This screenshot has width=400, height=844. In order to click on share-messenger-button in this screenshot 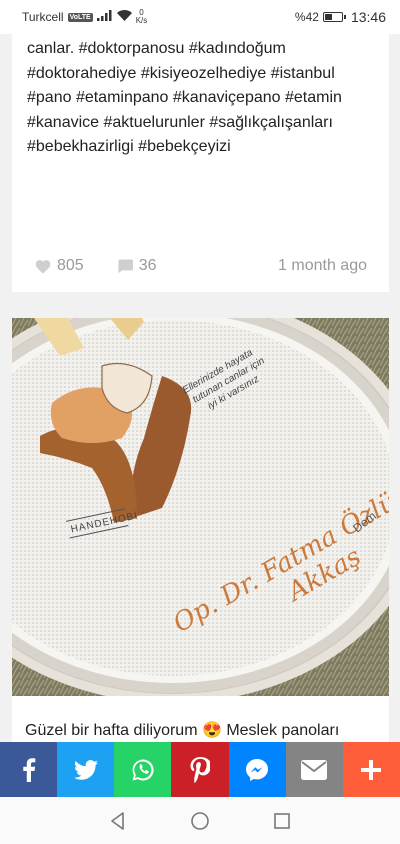, I will do `click(257, 769)`.